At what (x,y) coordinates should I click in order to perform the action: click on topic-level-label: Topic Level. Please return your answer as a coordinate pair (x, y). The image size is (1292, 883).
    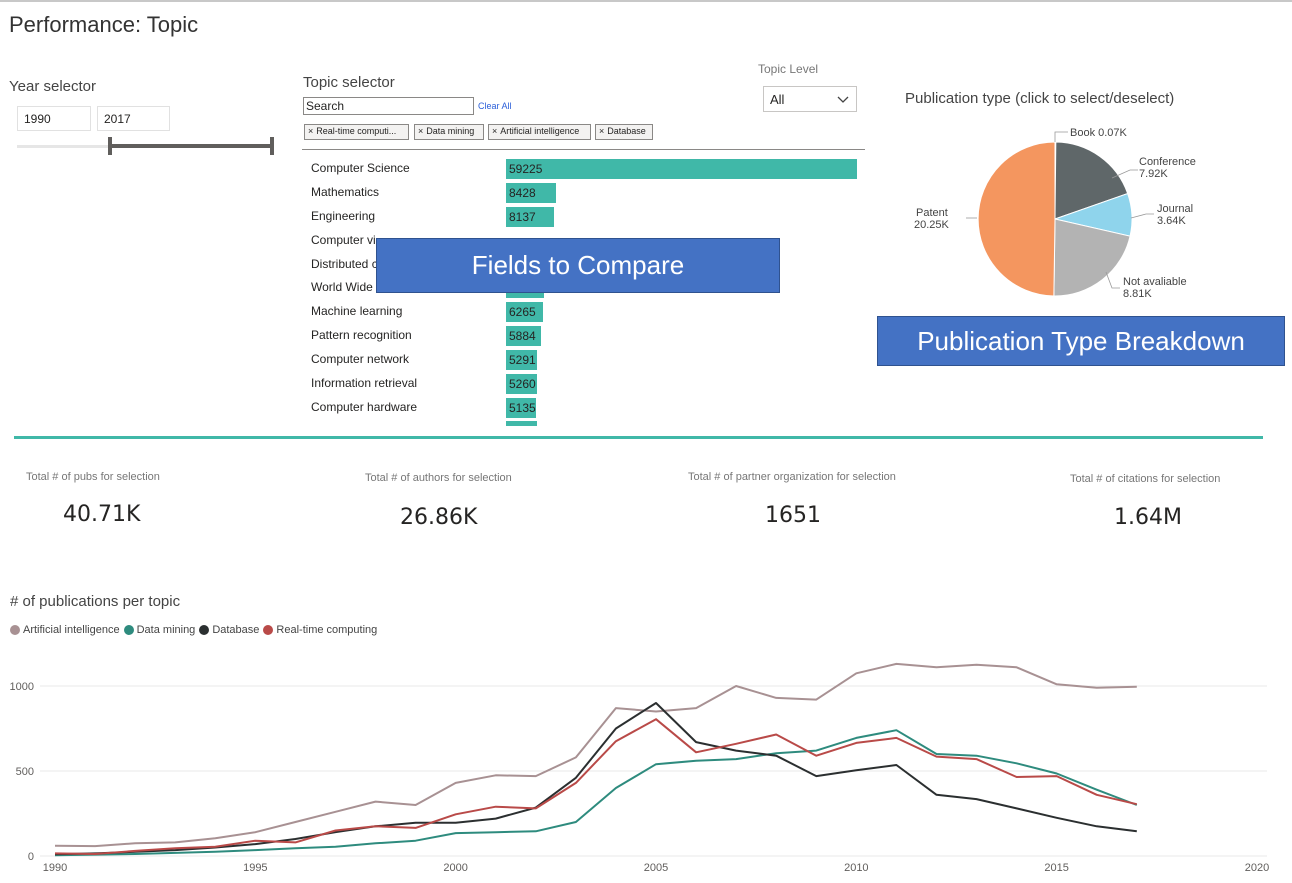
    Looking at the image, I should click on (788, 69).